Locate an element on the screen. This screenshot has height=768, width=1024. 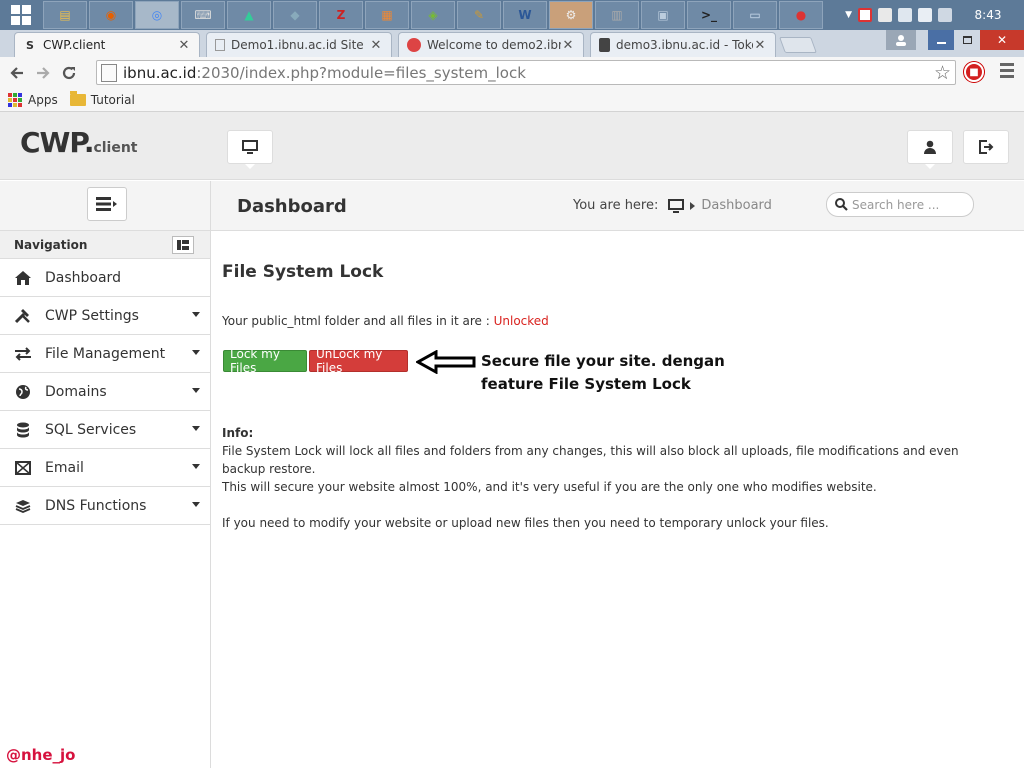
layout-toggle-icon is located at coordinates (183, 244).